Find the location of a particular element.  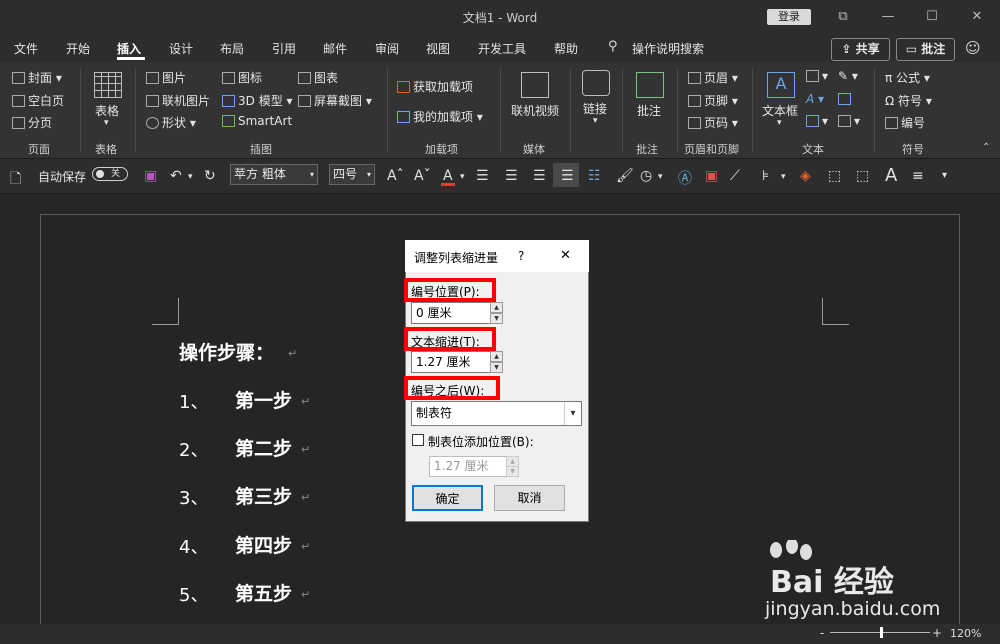

document-heading: 操作步骤： is located at coordinates (226, 351).